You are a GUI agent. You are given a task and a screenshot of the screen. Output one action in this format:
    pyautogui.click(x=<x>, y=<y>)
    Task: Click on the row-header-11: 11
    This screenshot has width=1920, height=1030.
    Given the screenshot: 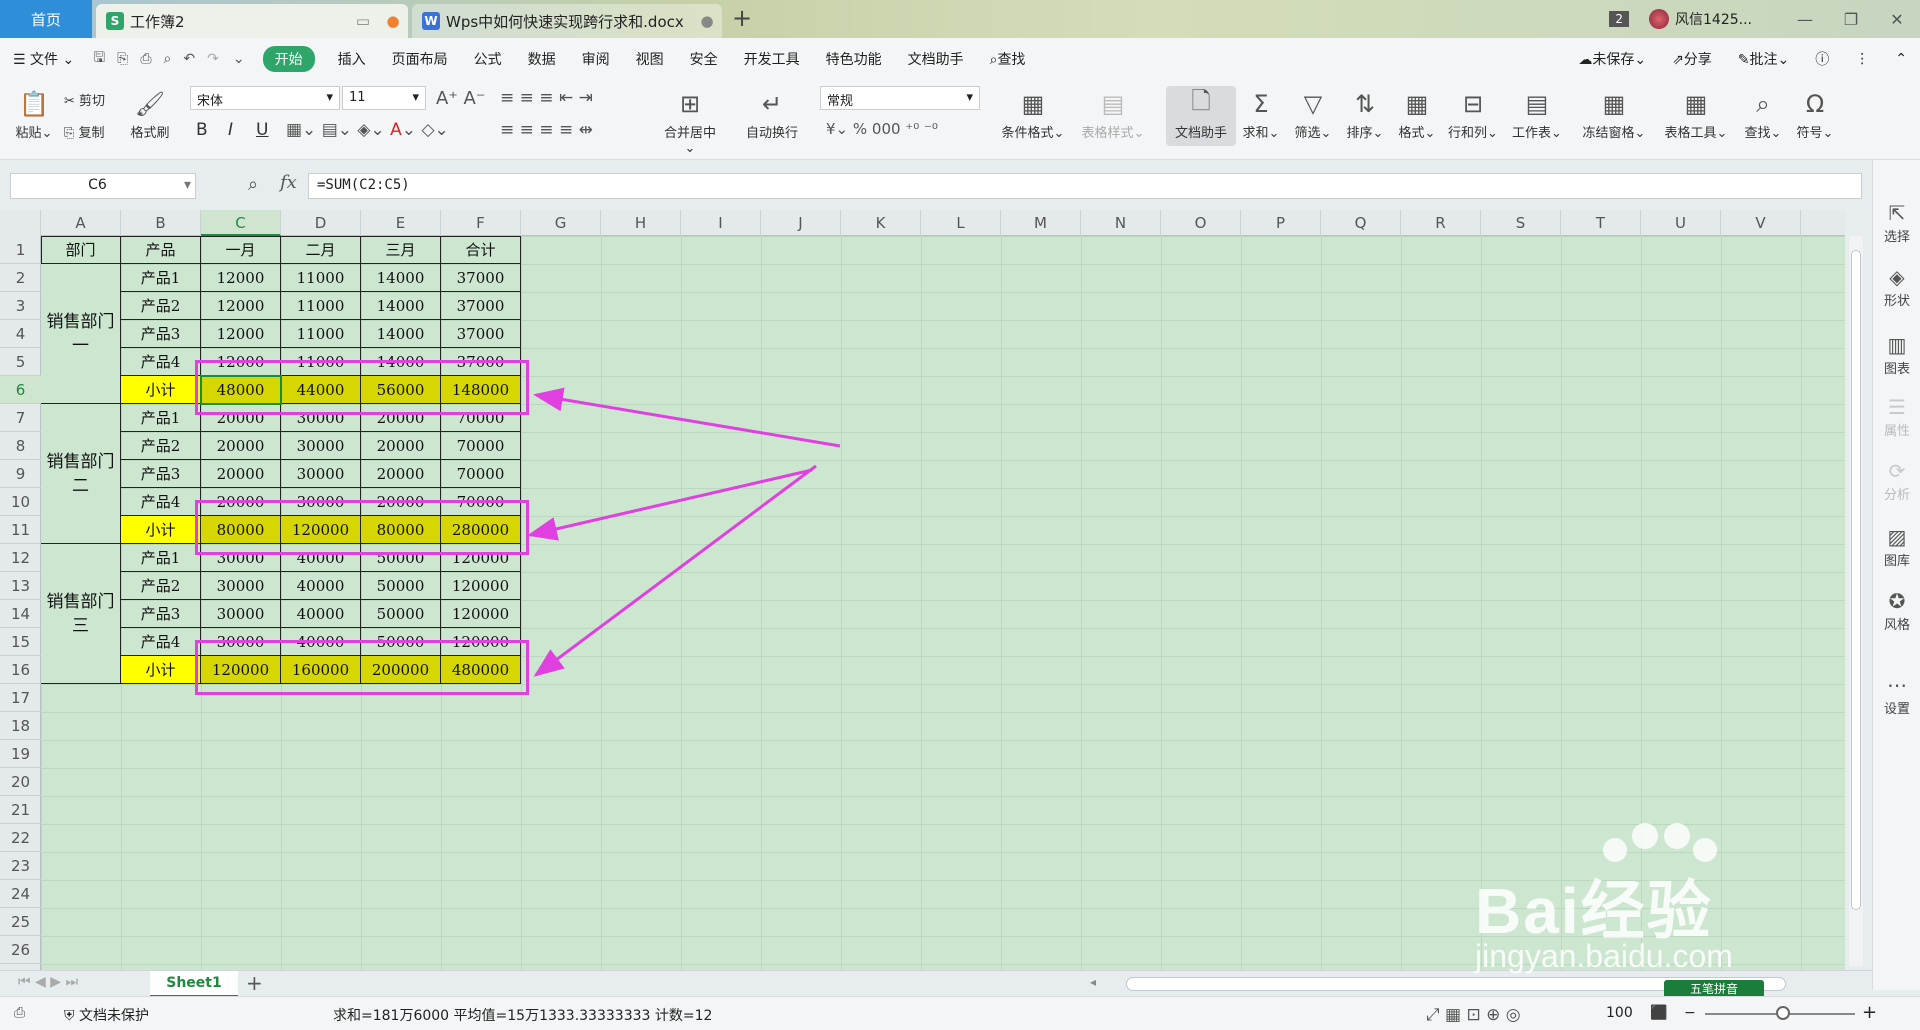 What is the action you would take?
    pyautogui.click(x=20, y=530)
    